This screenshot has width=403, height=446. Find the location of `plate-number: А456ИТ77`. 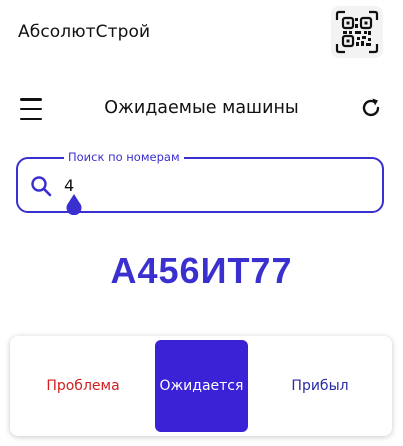

plate-number: А456ИТ77 is located at coordinates (201, 270).